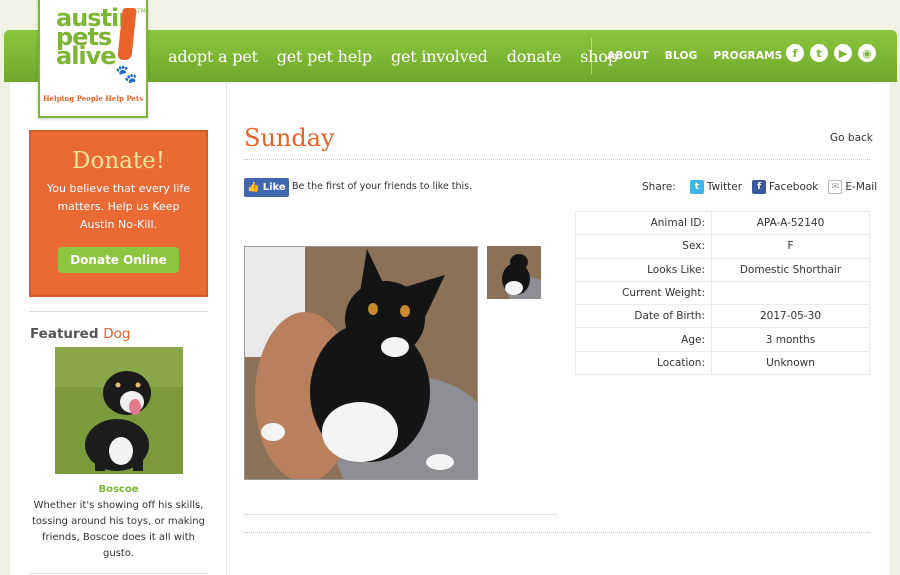  Describe the element at coordinates (867, 53) in the screenshot. I see `rss-icon: ◉` at that location.